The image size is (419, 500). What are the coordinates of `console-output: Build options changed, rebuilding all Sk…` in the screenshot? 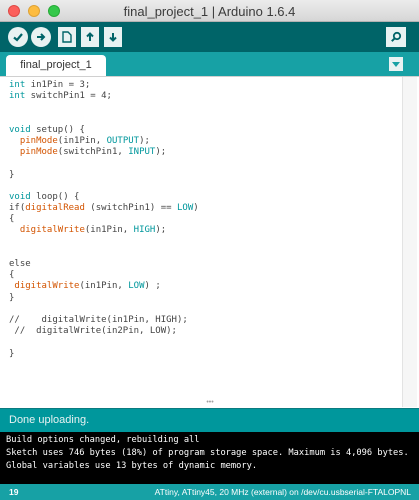 It's located at (209, 458).